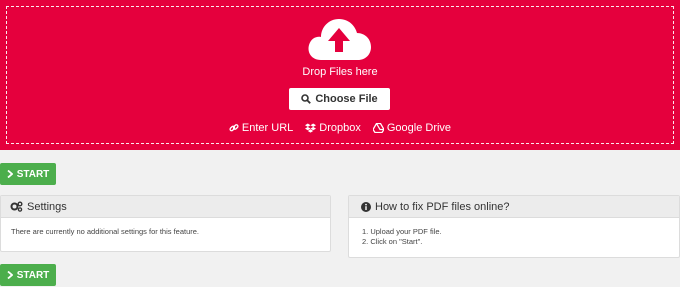 Image resolution: width=680 pixels, height=287 pixels. Describe the element at coordinates (442, 206) in the screenshot. I see `howto-title: How to fix PDF files online?` at that location.